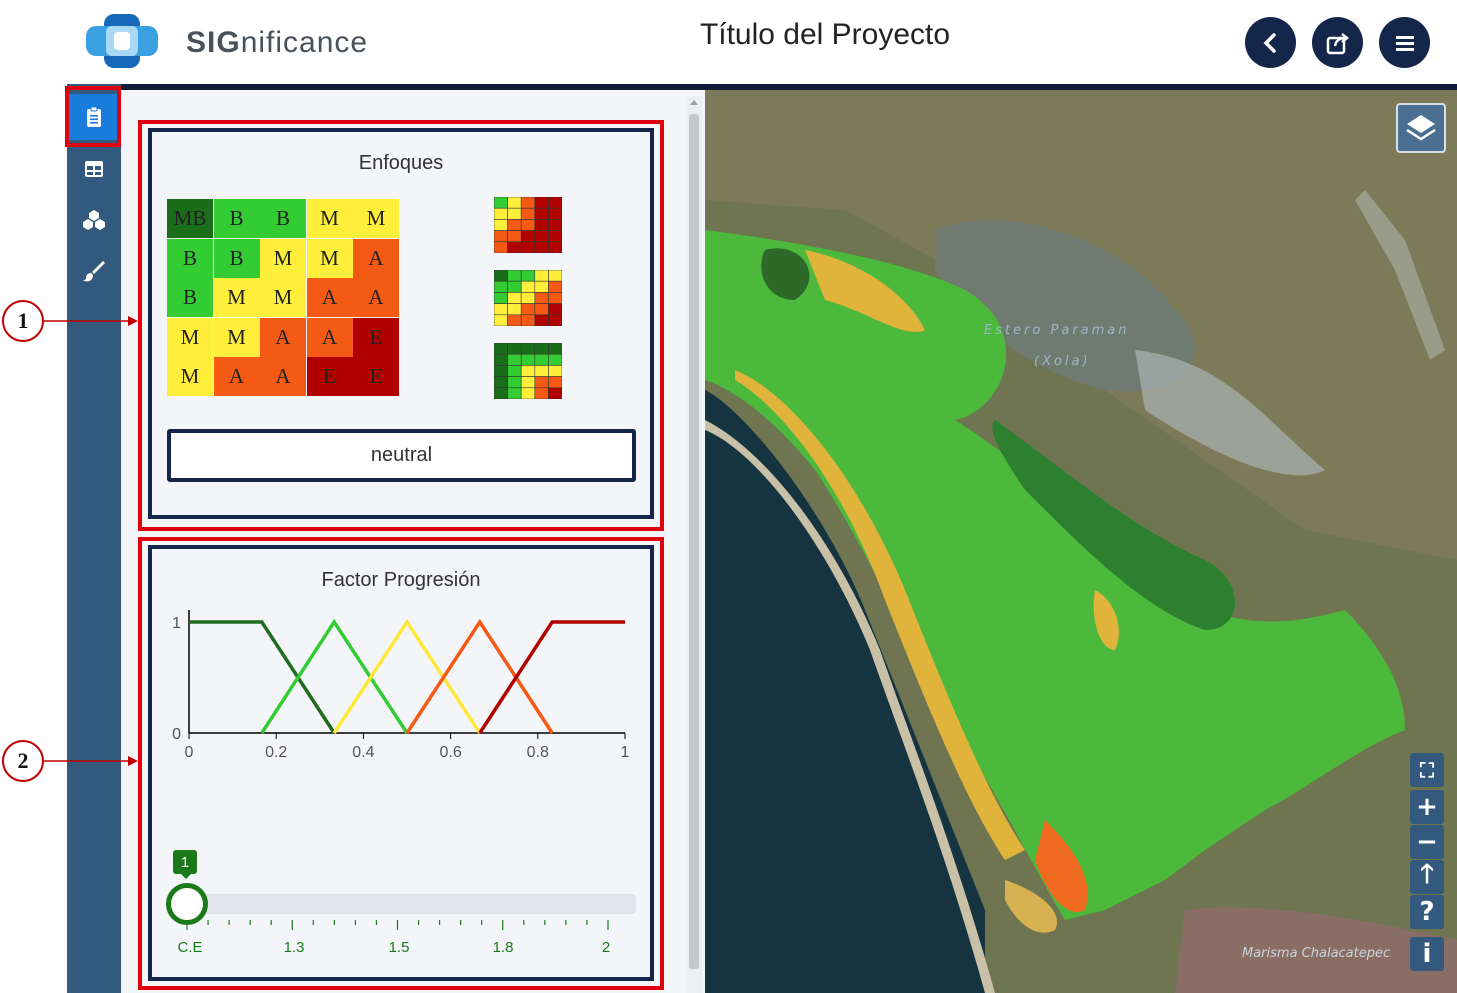 The height and width of the screenshot is (993, 1457). I want to click on fullscreen-button: ⛶, so click(1427, 770).